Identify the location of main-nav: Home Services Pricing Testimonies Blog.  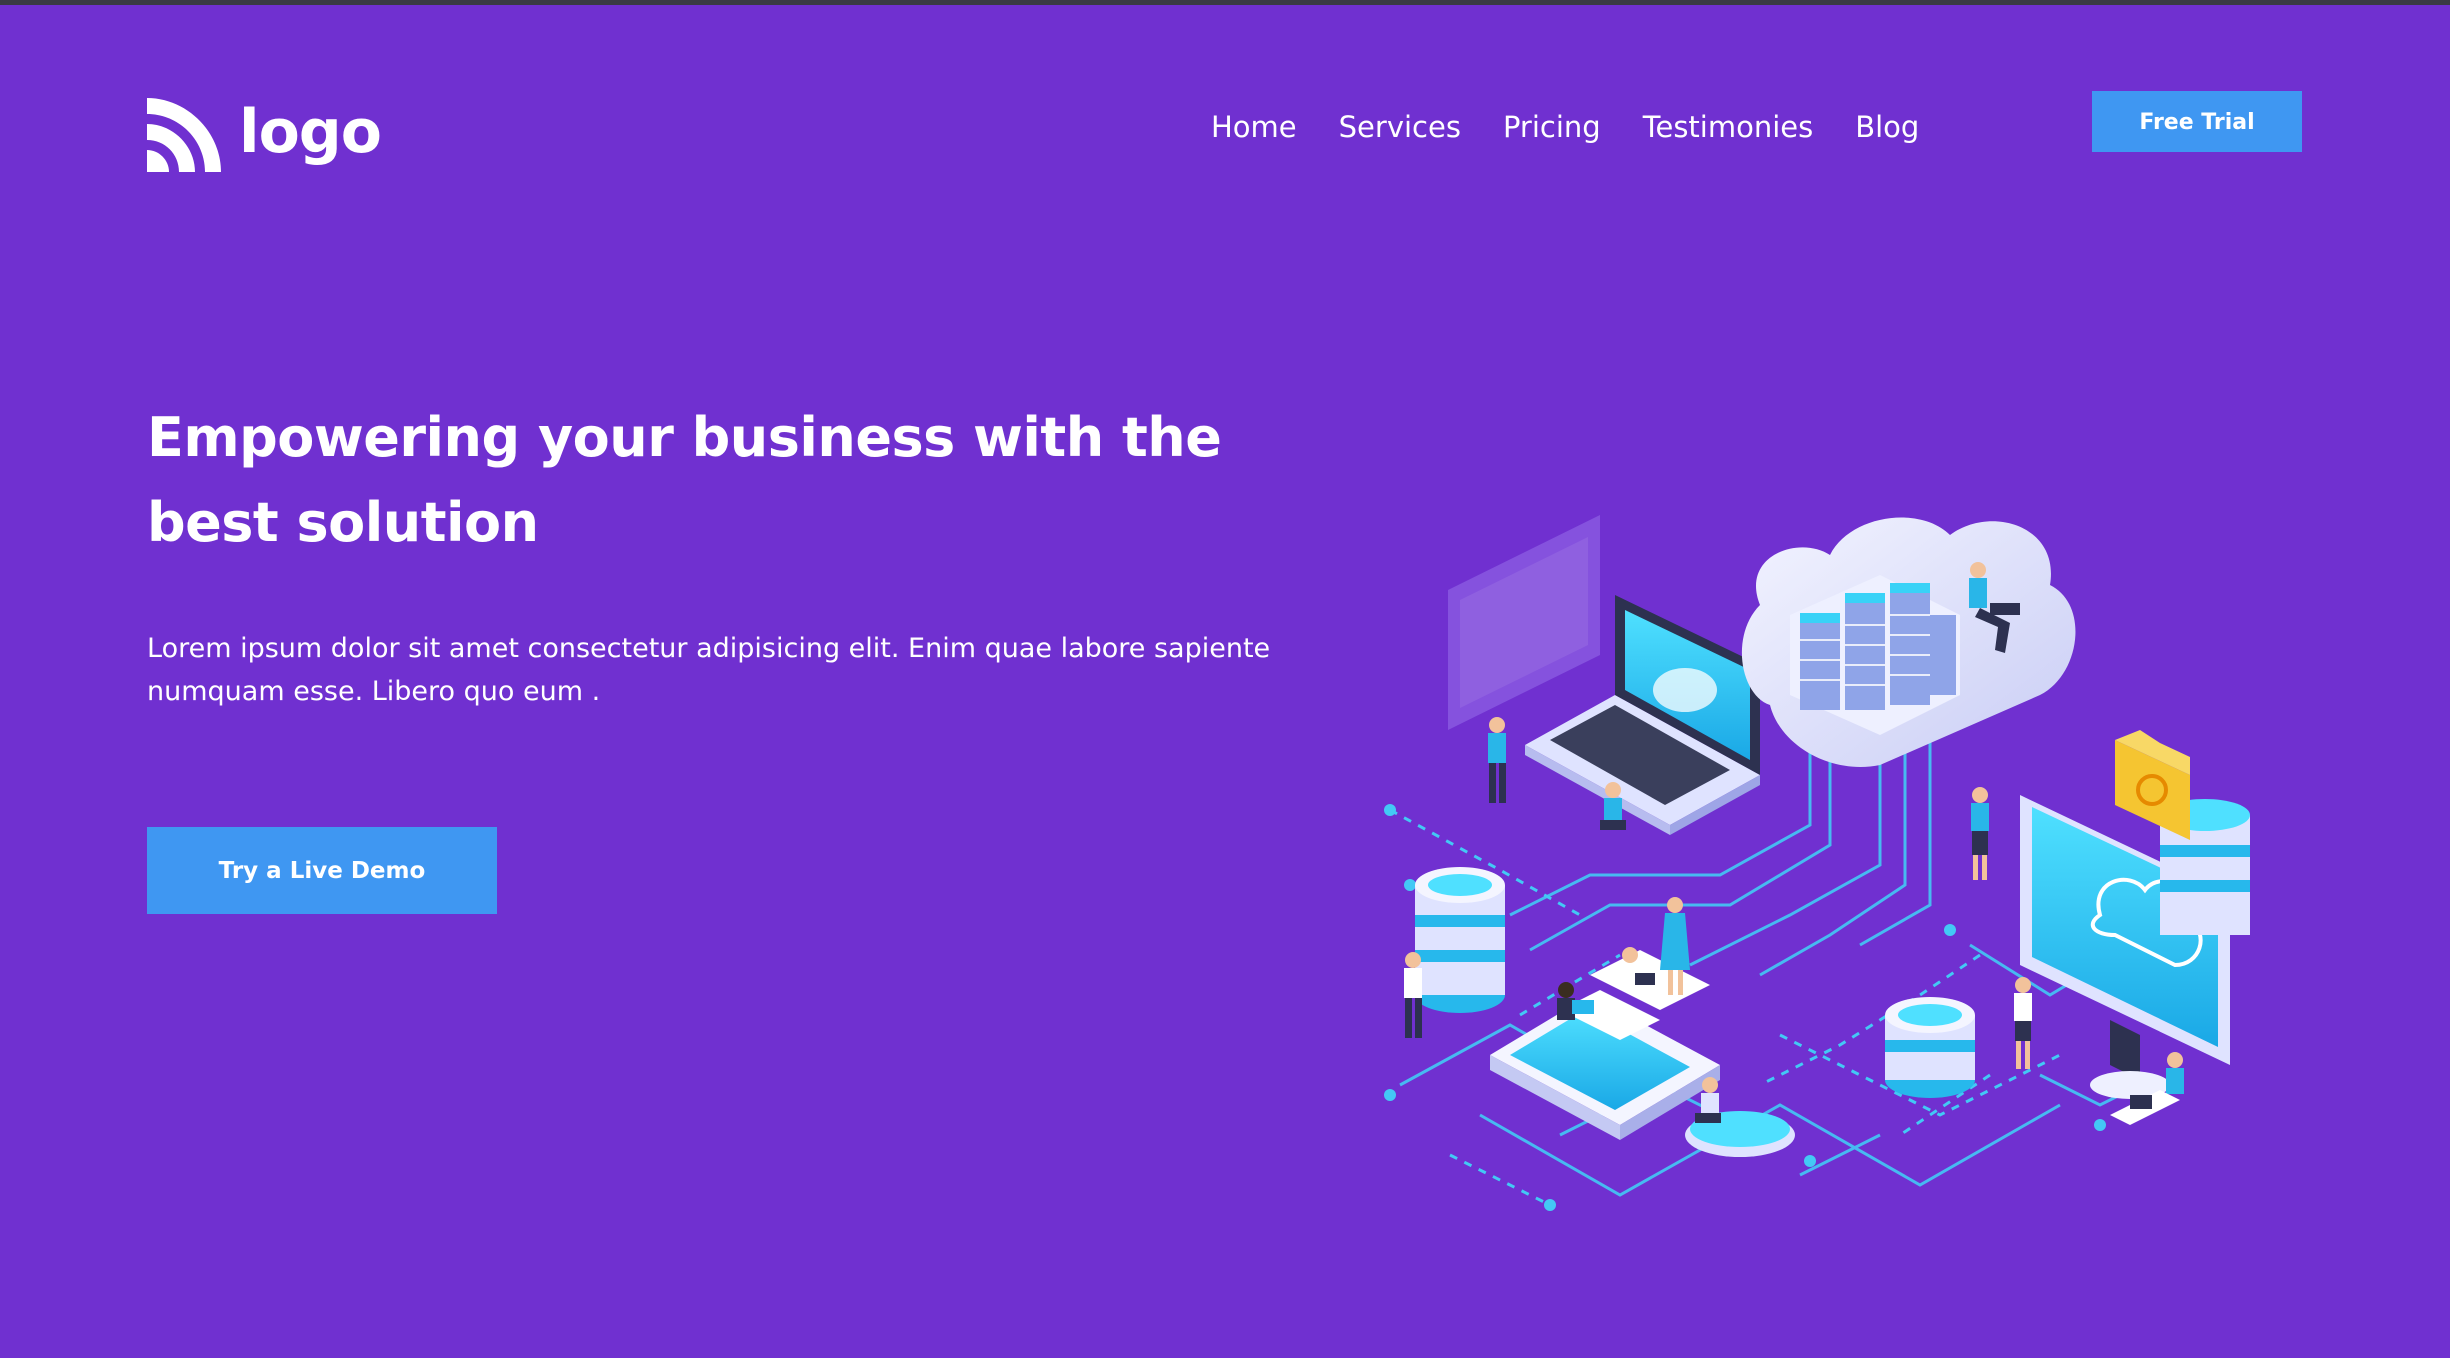
(1565, 127).